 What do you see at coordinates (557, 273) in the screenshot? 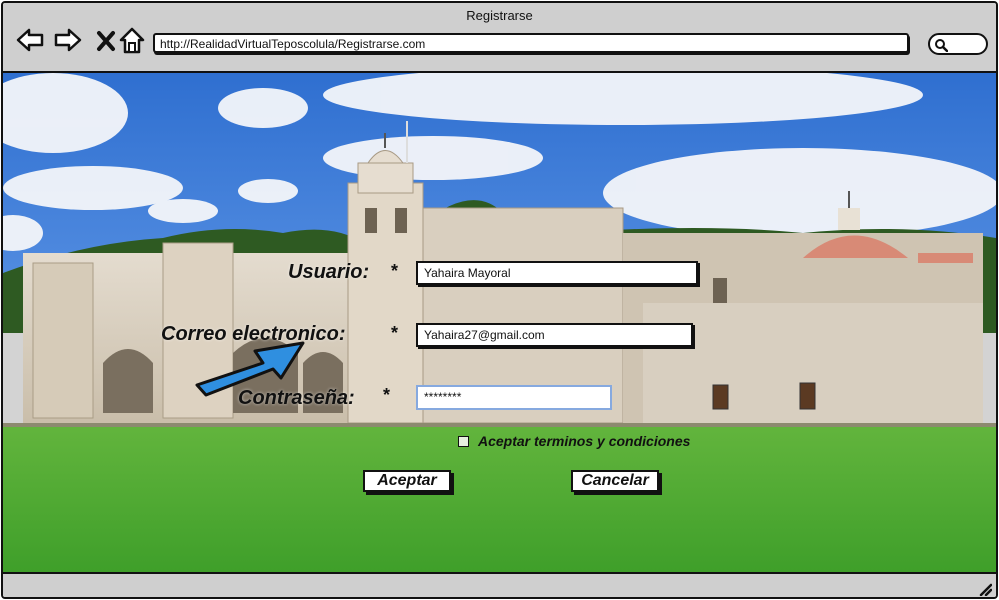
I see `usuario-input: Yahaira Mayoral` at bounding box center [557, 273].